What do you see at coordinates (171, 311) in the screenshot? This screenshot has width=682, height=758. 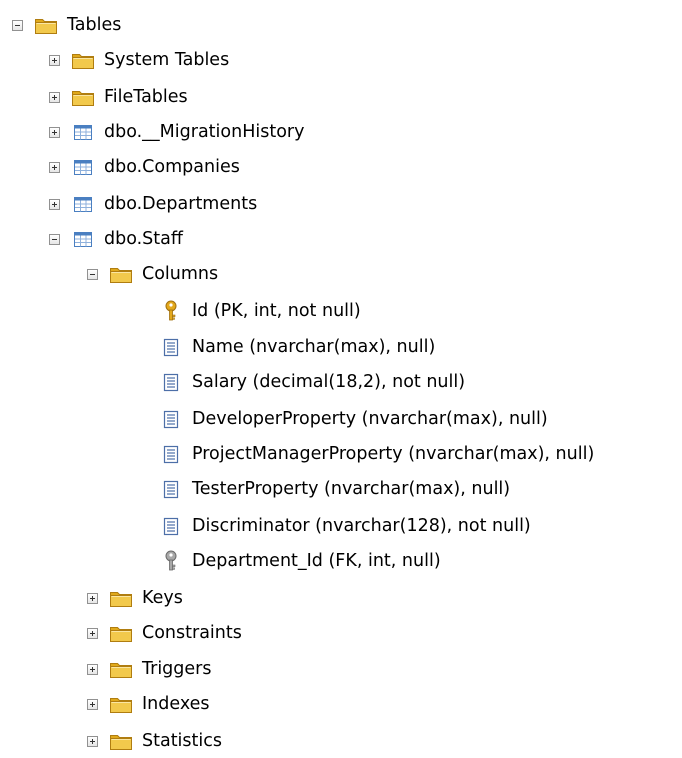 I see `primary-key-icon` at bounding box center [171, 311].